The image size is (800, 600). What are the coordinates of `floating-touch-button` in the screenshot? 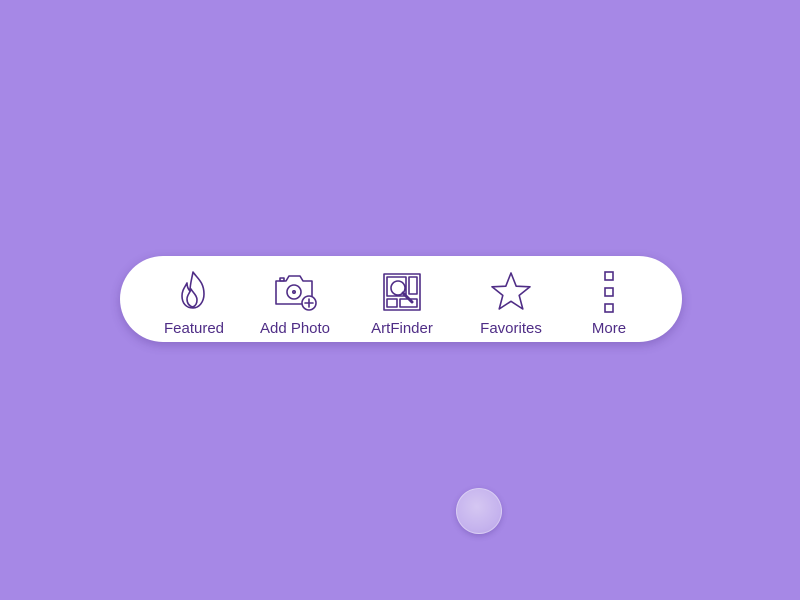 It's located at (479, 511).